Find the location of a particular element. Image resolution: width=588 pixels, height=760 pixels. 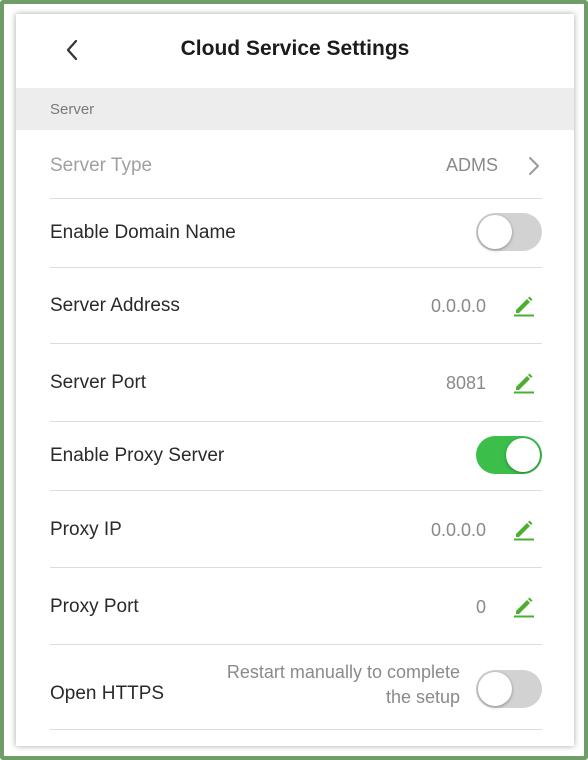

proxy-port-row: Proxy Port 0 is located at coordinates (296, 606).